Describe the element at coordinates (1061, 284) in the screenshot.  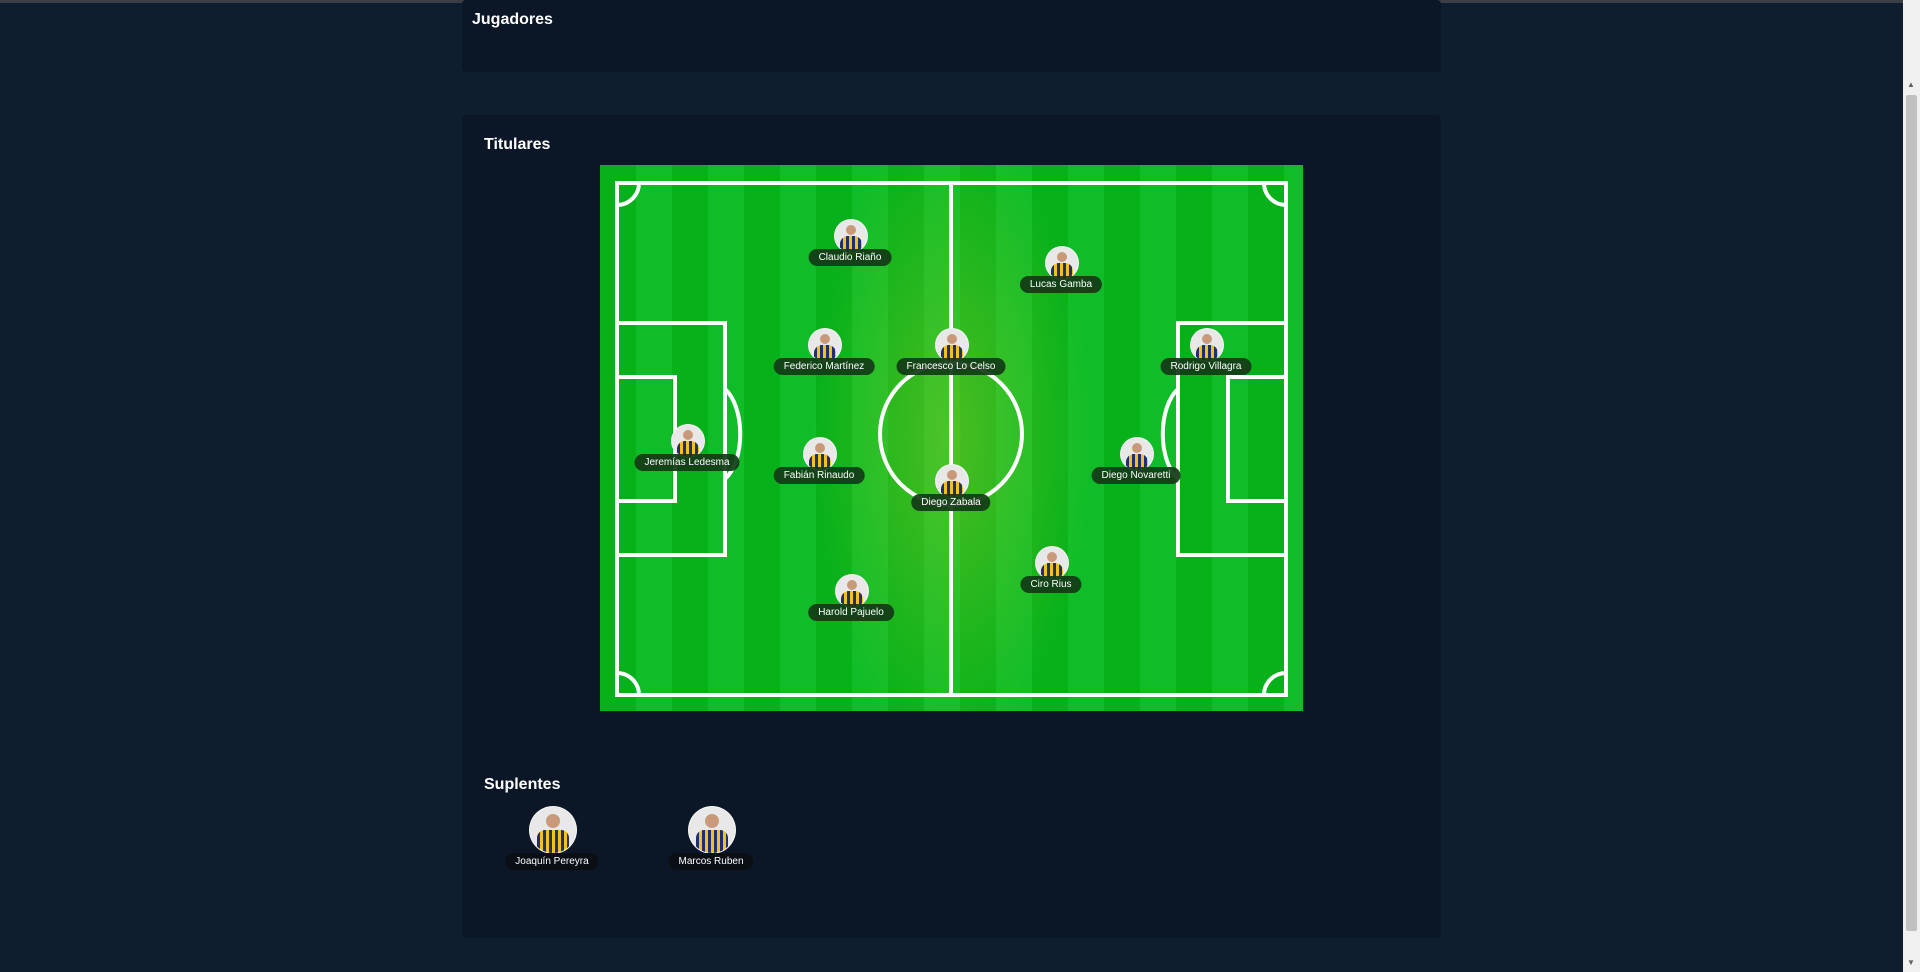
I see `player-name: Lucas Gamba` at that location.